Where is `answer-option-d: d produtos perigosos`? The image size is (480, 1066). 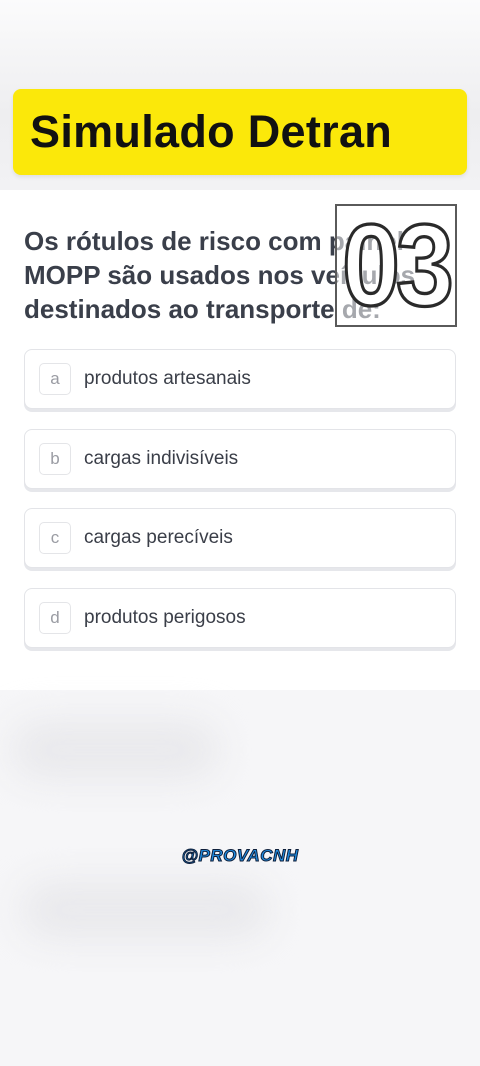
answer-option-d: d produtos perigosos is located at coordinates (240, 618).